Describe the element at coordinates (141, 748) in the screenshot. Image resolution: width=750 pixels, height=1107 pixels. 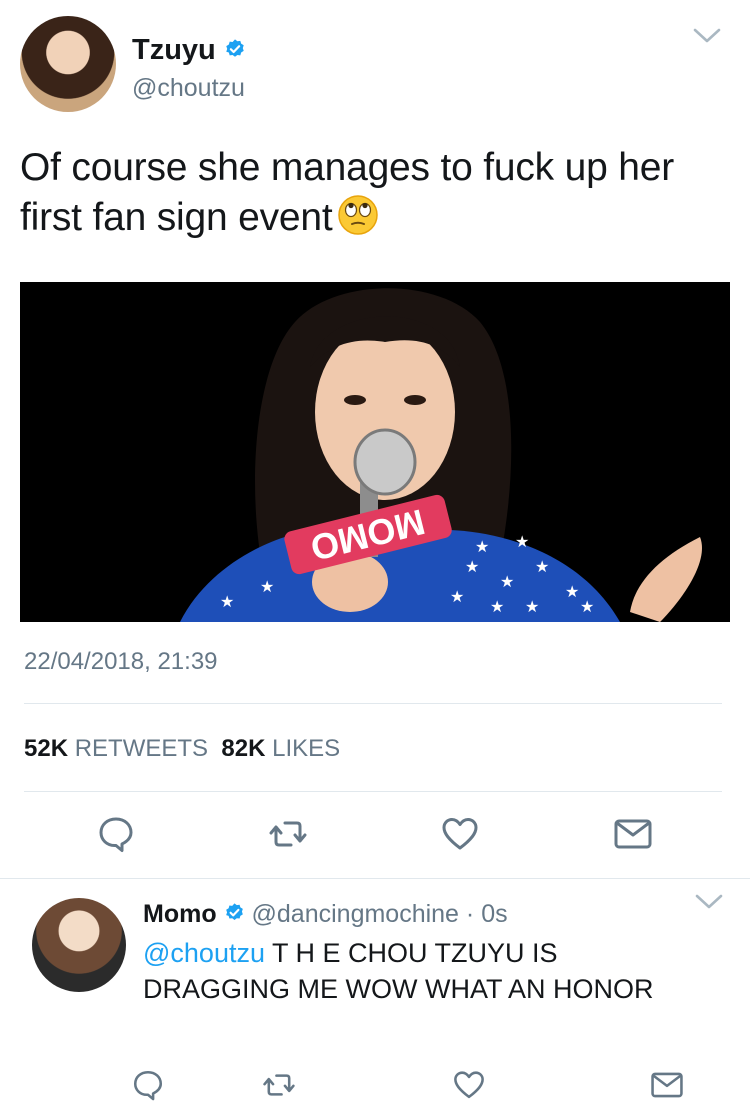
I see `retweets-label: RETWEETS` at that location.